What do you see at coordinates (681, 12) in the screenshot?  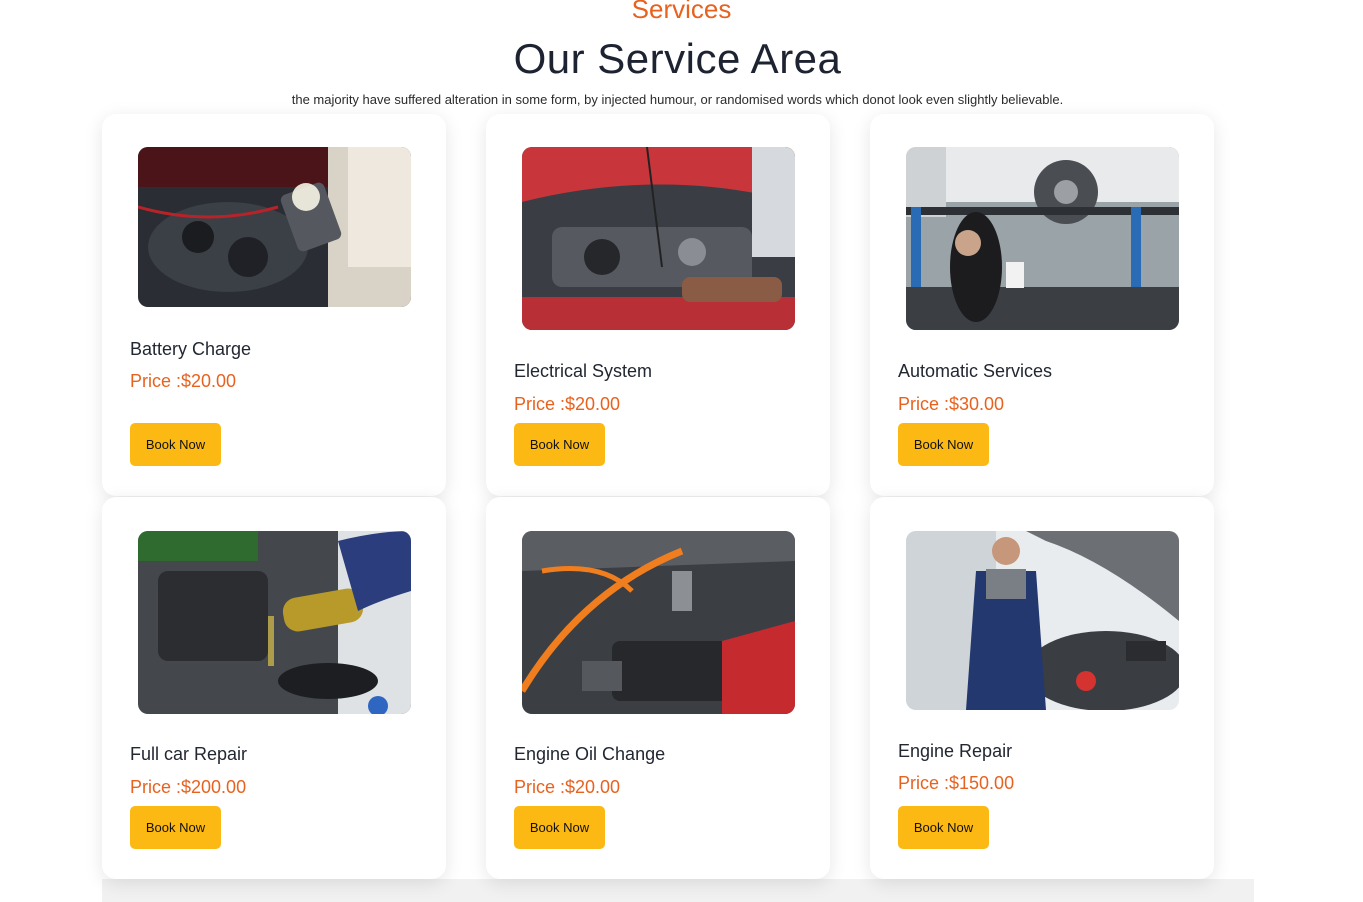 I see `section-eyebrow: Services` at bounding box center [681, 12].